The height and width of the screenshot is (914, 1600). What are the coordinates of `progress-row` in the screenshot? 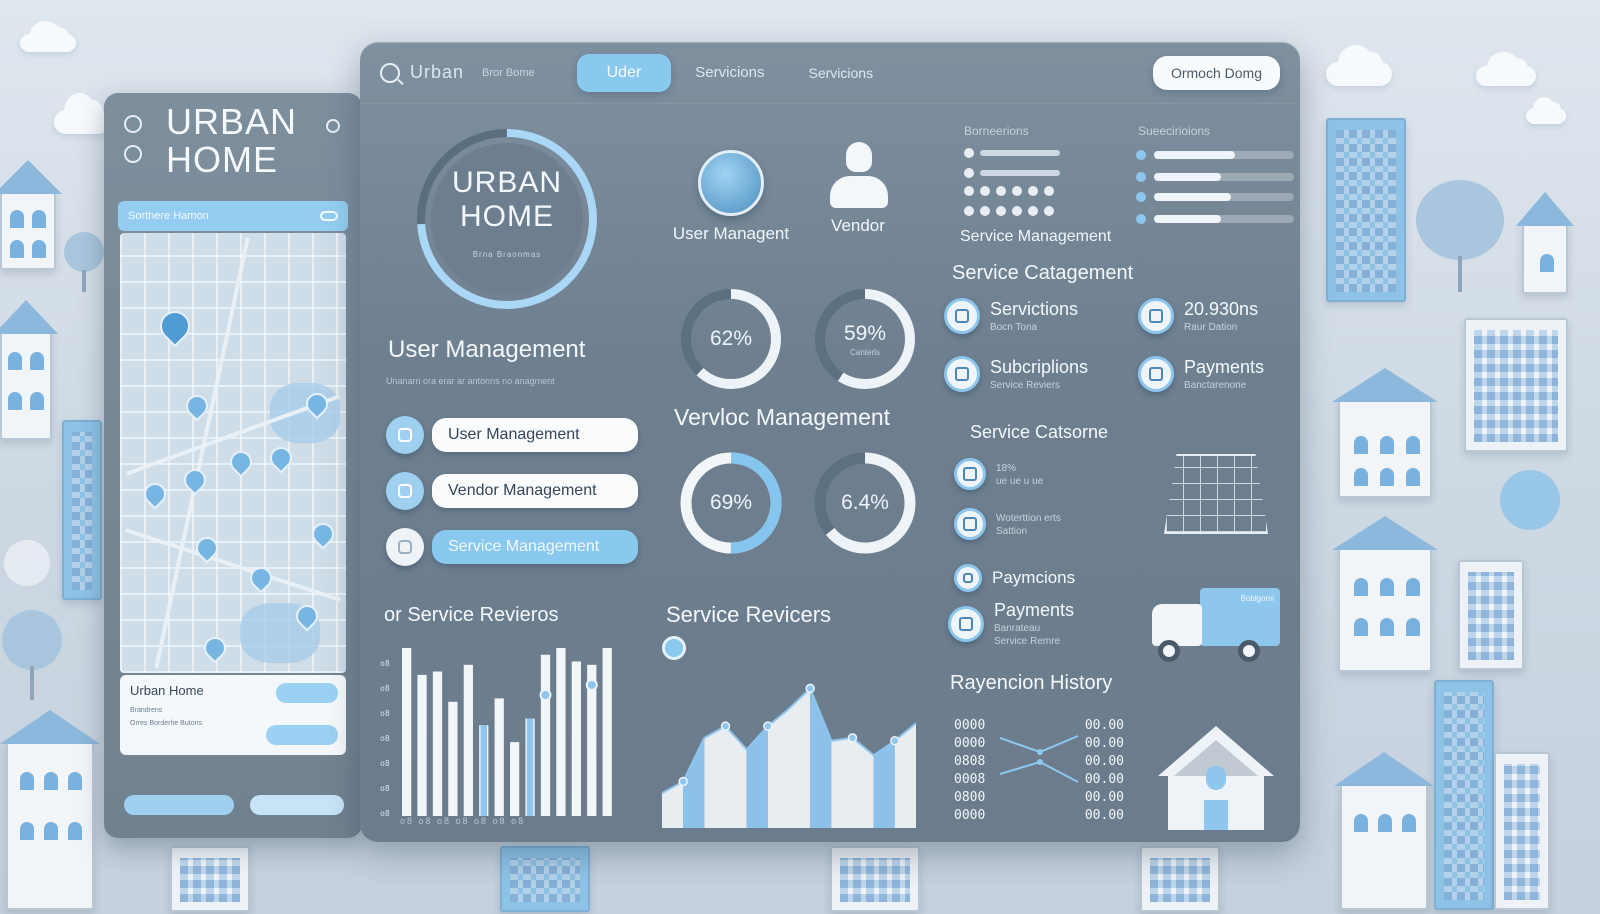 It's located at (1215, 155).